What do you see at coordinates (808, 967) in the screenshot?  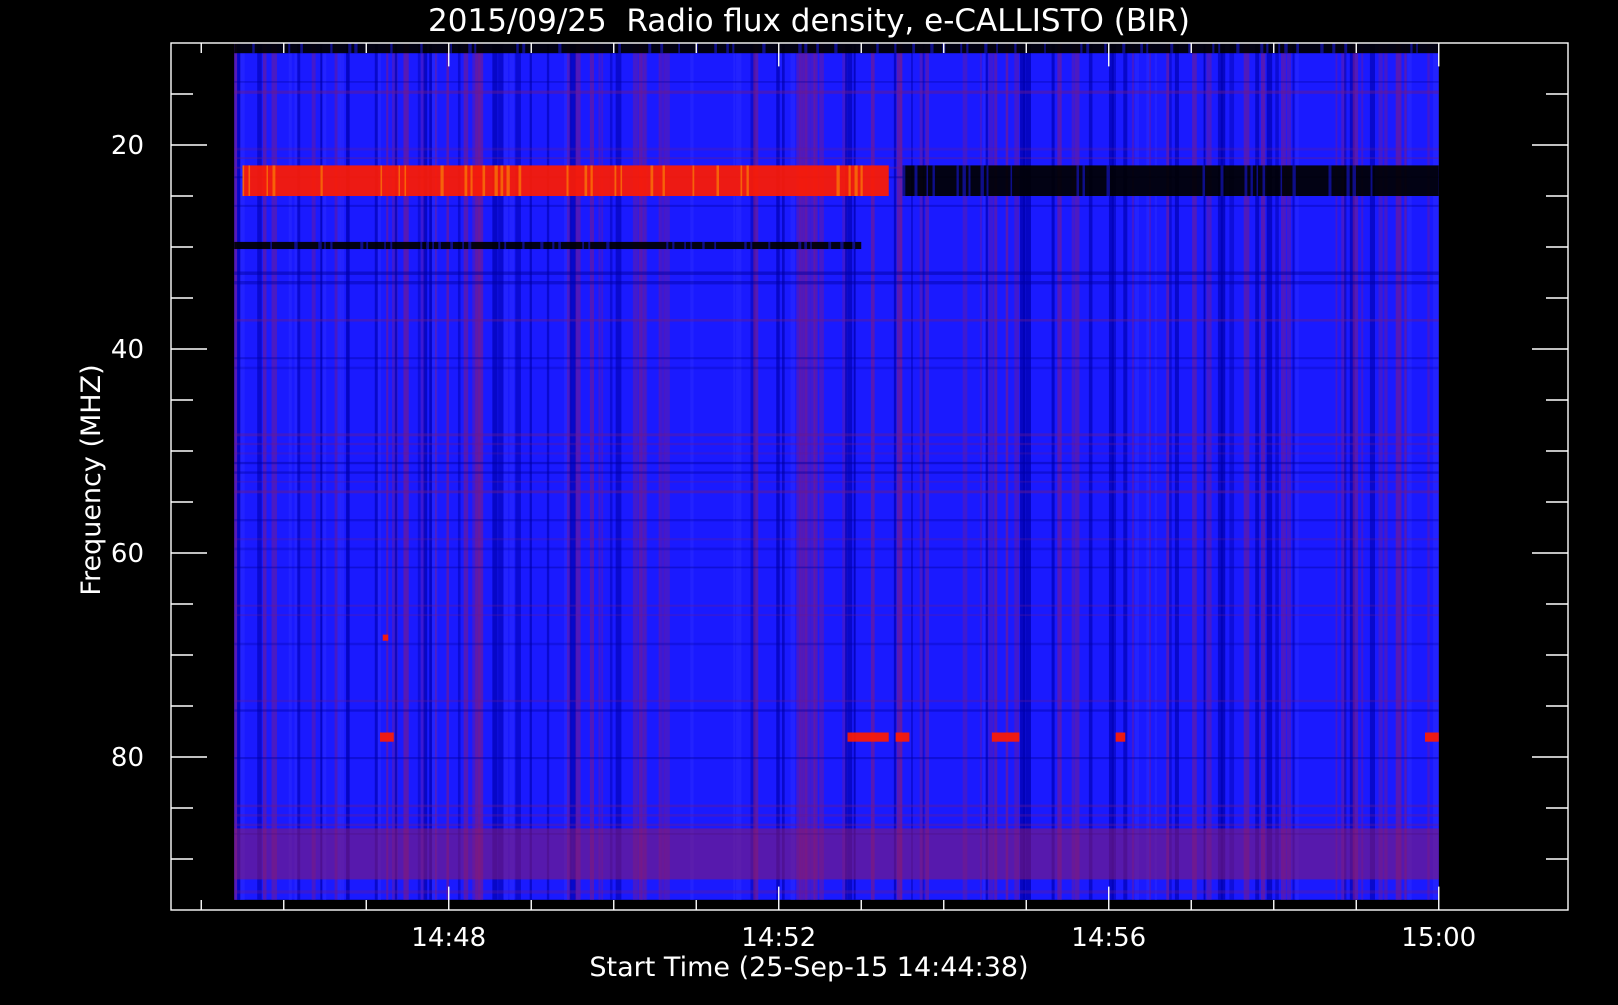 I see `x-axis-label: Start Time (25-Sep-15 14:44:38)` at bounding box center [808, 967].